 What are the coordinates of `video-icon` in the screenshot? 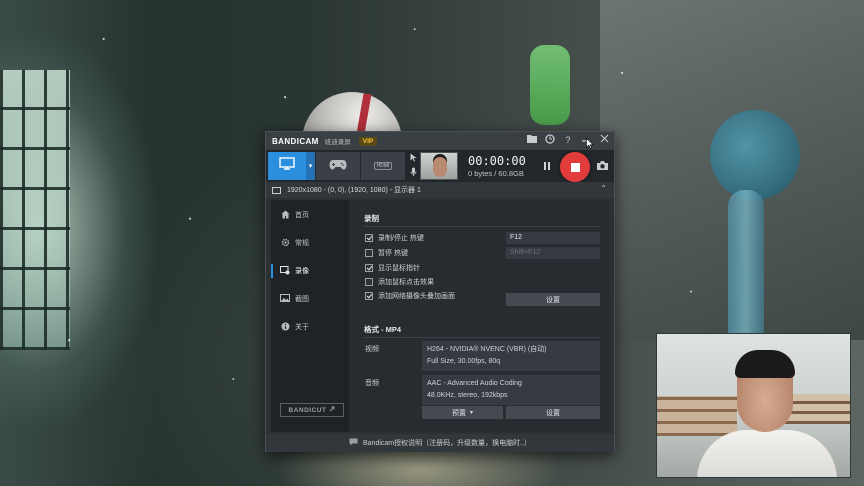 It's located at (285, 271).